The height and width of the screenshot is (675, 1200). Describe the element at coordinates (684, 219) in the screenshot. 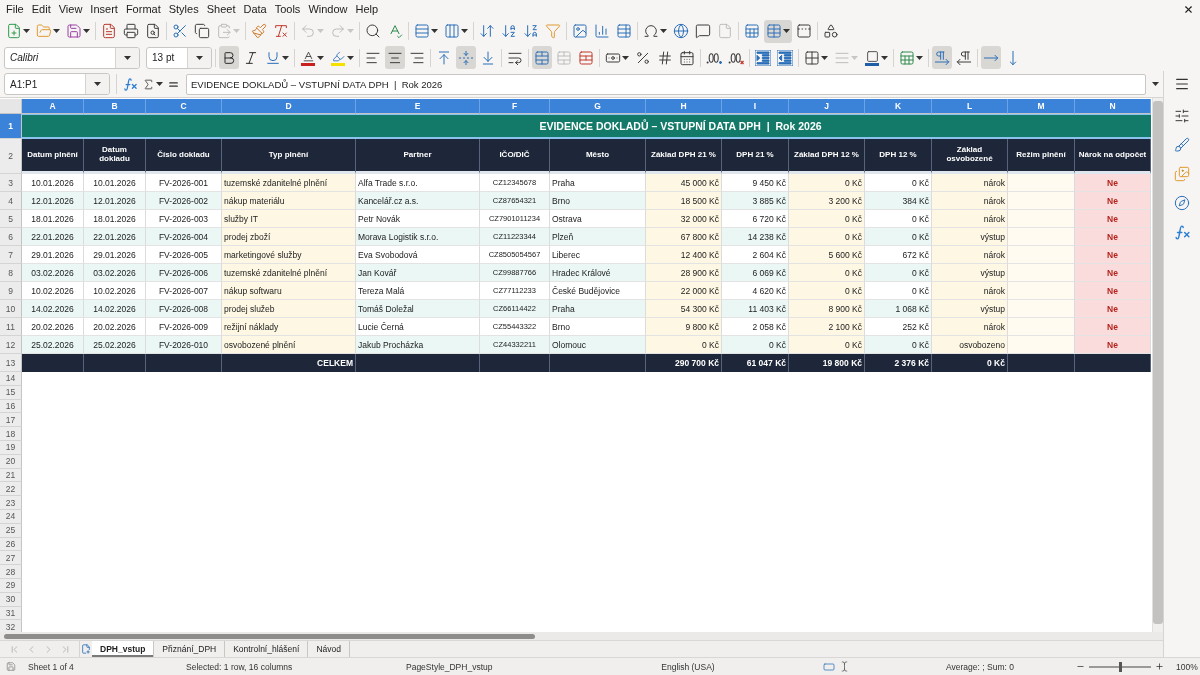

I see `sheet-cell: 32 000 Kč` at that location.